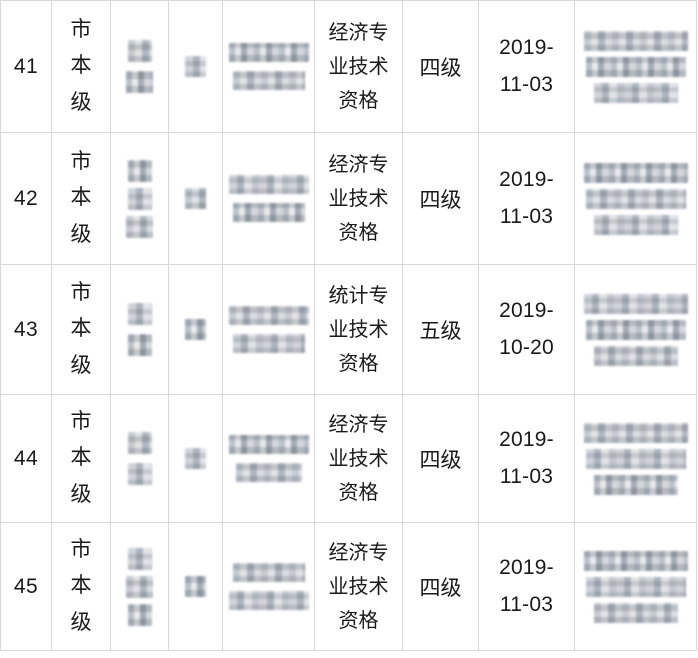  I want to click on grade-label: 五级, so click(440, 331).